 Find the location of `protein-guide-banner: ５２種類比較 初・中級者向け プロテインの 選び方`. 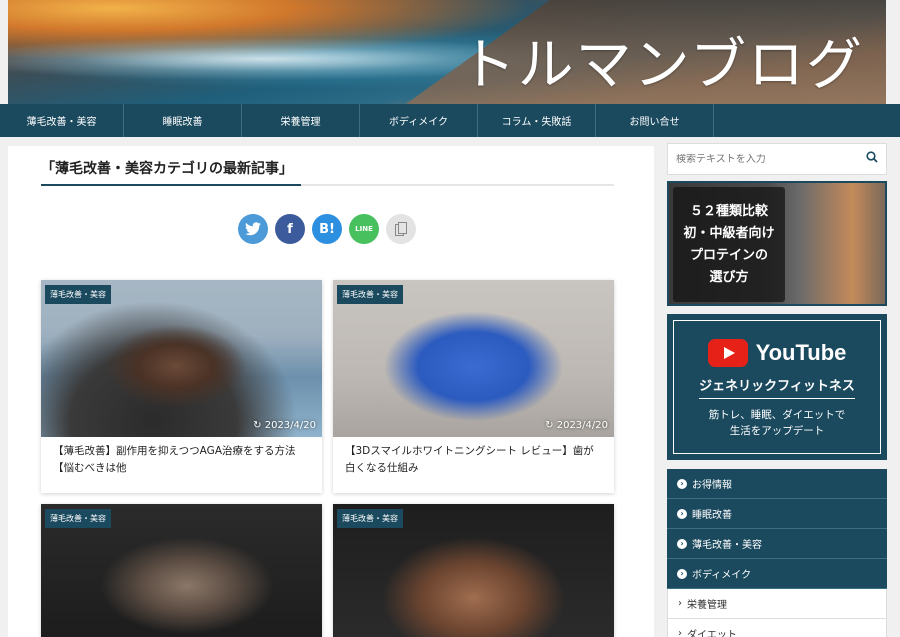

protein-guide-banner: ５２種類比較 初・中級者向け プロテインの 選び方 is located at coordinates (777, 243).